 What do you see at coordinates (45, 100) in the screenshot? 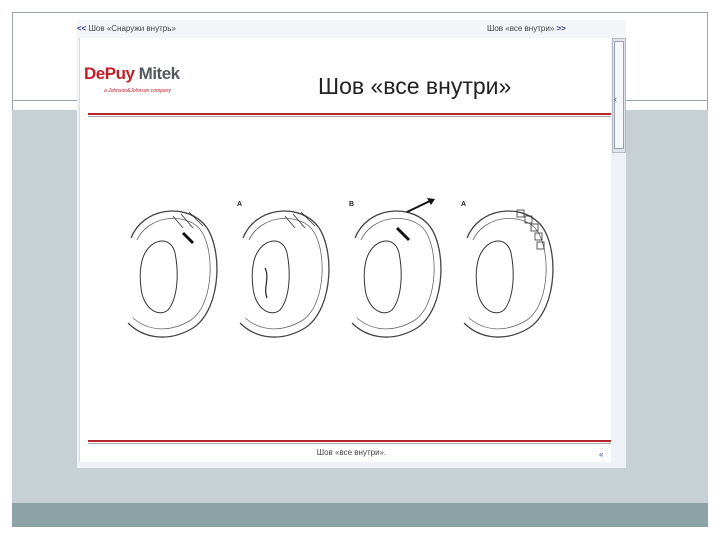
I see `slide-rule-left` at bounding box center [45, 100].